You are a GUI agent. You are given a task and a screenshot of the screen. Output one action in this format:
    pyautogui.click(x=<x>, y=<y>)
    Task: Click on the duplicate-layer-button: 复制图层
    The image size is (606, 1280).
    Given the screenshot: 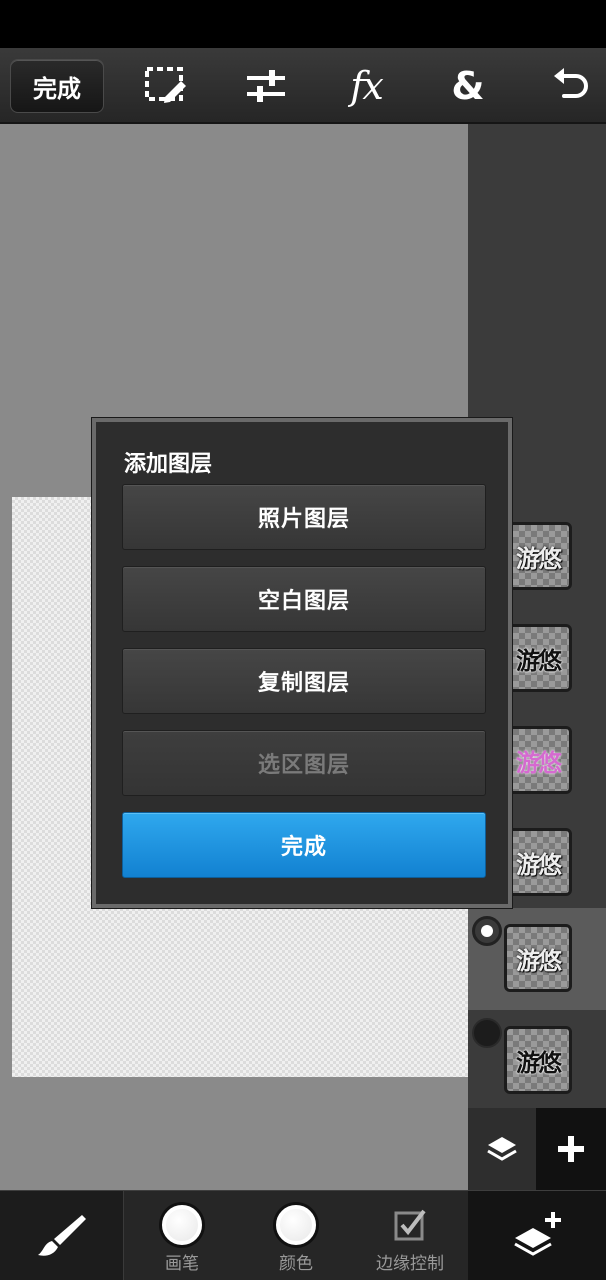 What is the action you would take?
    pyautogui.click(x=304, y=681)
    